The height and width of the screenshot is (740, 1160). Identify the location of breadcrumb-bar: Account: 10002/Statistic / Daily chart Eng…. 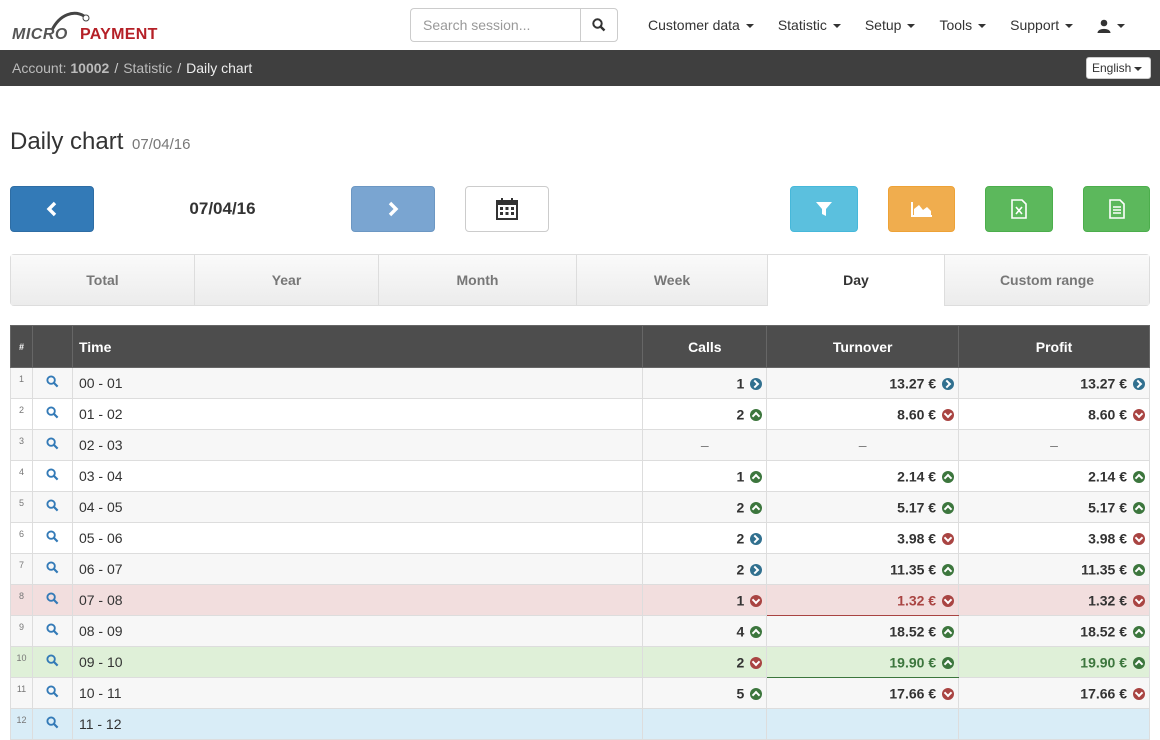
(580, 68).